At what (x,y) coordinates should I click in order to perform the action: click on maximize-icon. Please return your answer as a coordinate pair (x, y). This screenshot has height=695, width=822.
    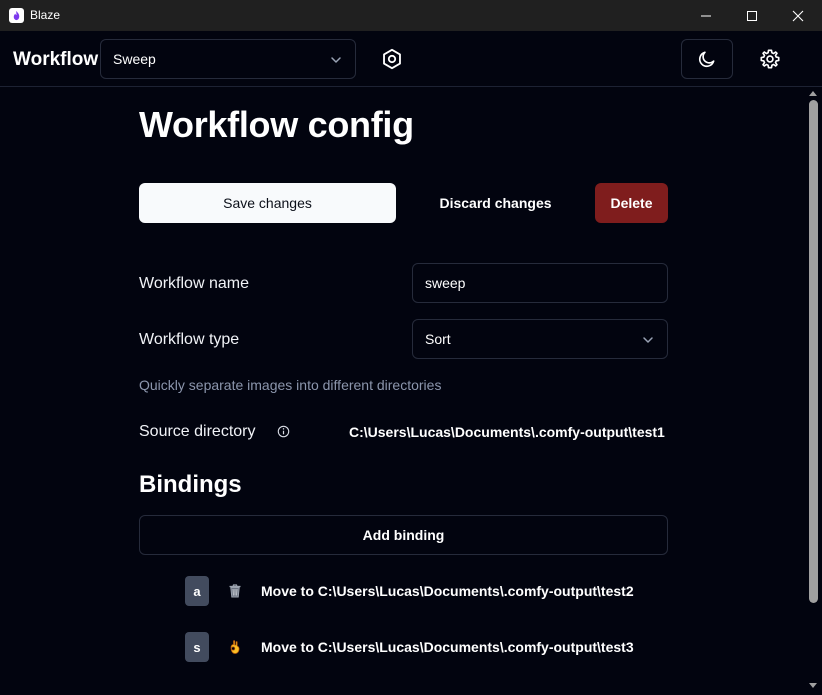
    Looking at the image, I should click on (752, 15).